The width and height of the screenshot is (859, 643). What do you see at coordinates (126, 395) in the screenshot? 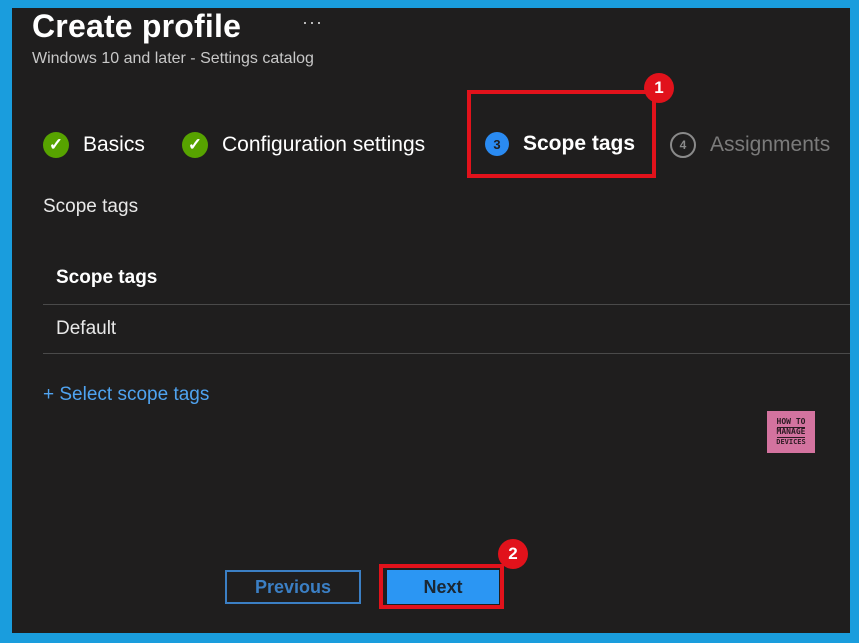
I see `select-scope-tags-link: + Select scope tags` at bounding box center [126, 395].